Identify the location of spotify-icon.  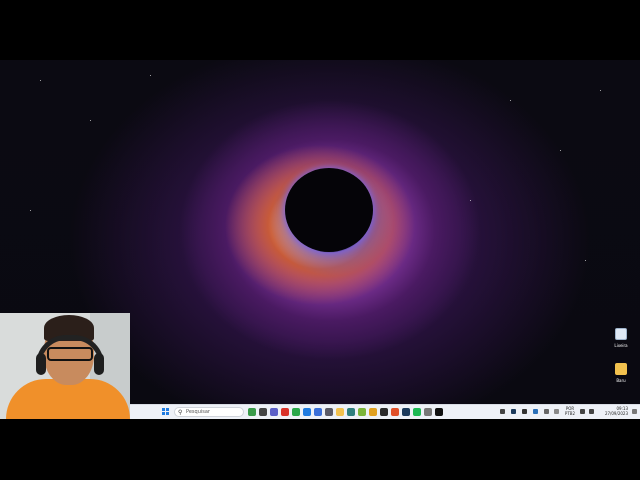
(417, 412).